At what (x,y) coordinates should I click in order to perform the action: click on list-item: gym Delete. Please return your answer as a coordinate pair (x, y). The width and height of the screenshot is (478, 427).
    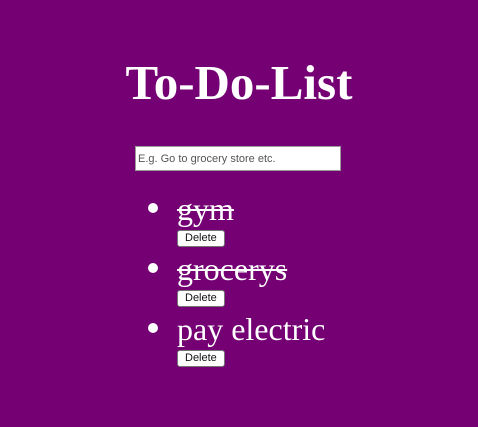
    Looking at the image, I should click on (235, 220).